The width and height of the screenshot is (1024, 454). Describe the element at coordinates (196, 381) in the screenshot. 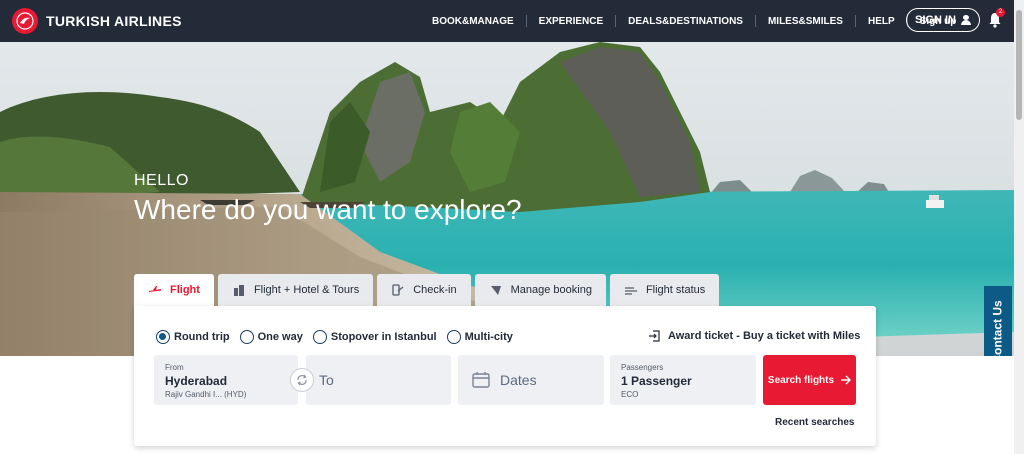

I see `from-city: Hyderabad` at that location.